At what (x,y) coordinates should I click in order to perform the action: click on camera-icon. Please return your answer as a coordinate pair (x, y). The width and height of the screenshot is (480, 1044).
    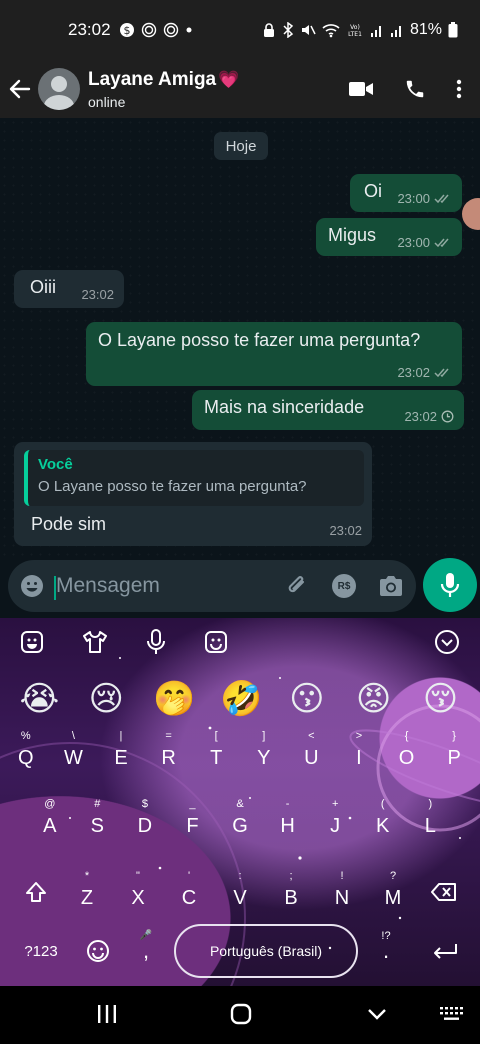
    Looking at the image, I should click on (391, 586).